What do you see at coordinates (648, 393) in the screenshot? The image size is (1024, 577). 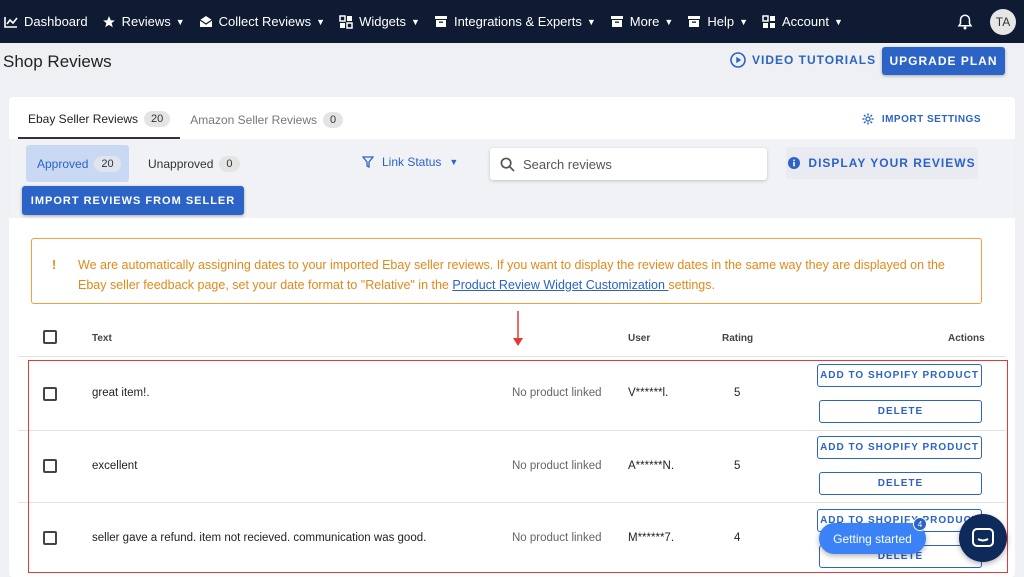 I see `review-user: V******l.` at bounding box center [648, 393].